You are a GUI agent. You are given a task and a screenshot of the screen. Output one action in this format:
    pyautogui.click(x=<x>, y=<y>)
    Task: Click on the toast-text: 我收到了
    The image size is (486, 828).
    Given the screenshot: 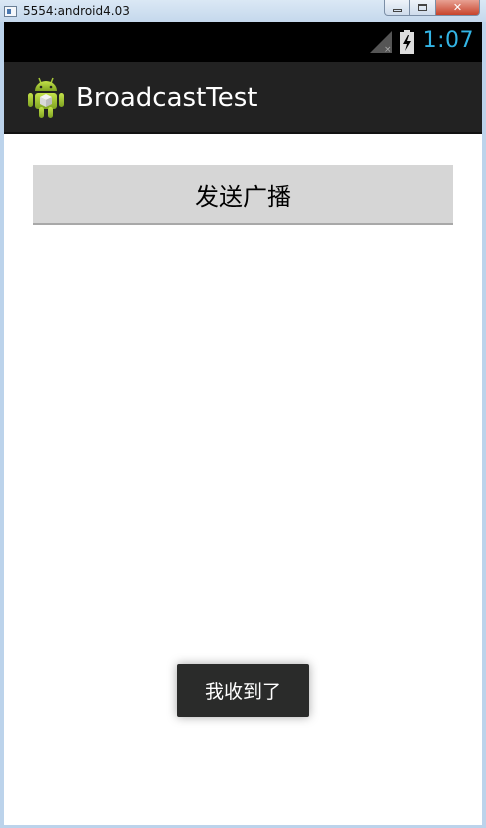 What is the action you would take?
    pyautogui.click(x=242, y=692)
    